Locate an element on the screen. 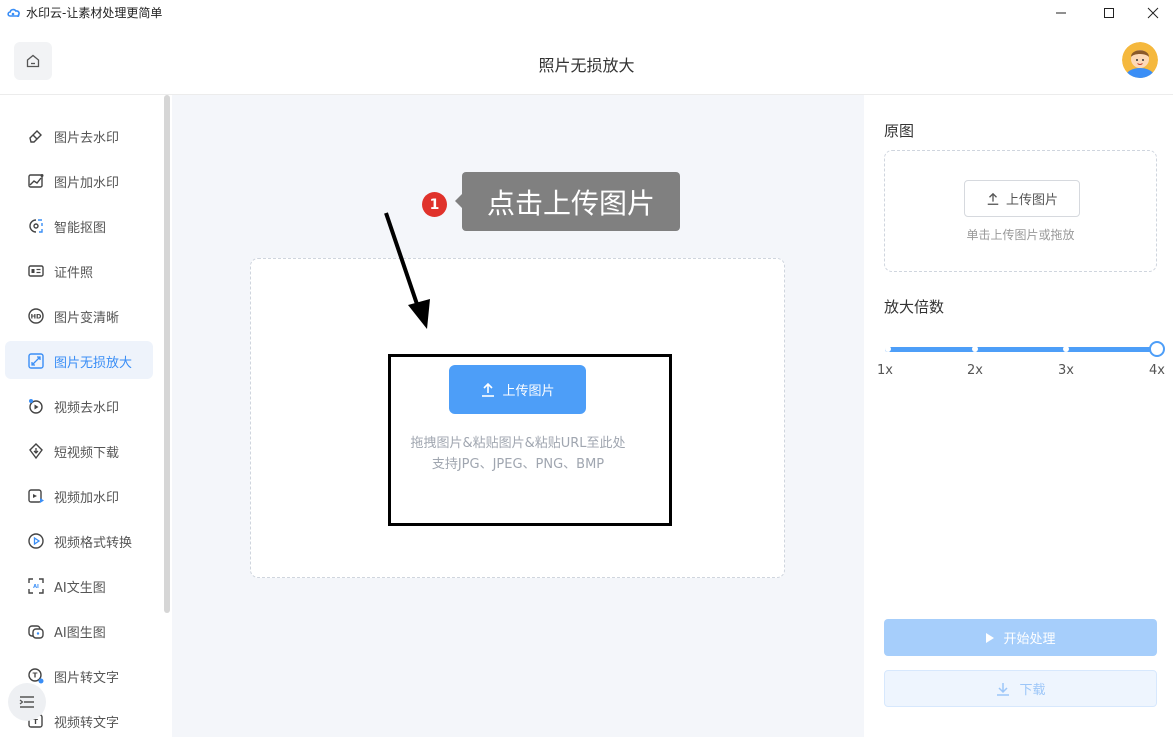 This screenshot has height=737, width=1173. image-add-watermark-icon is located at coordinates (36, 181).